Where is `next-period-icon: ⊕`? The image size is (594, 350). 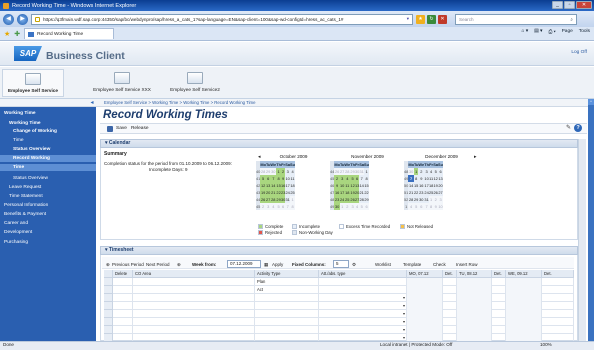 next-period-icon: ⊕ is located at coordinates (179, 265).